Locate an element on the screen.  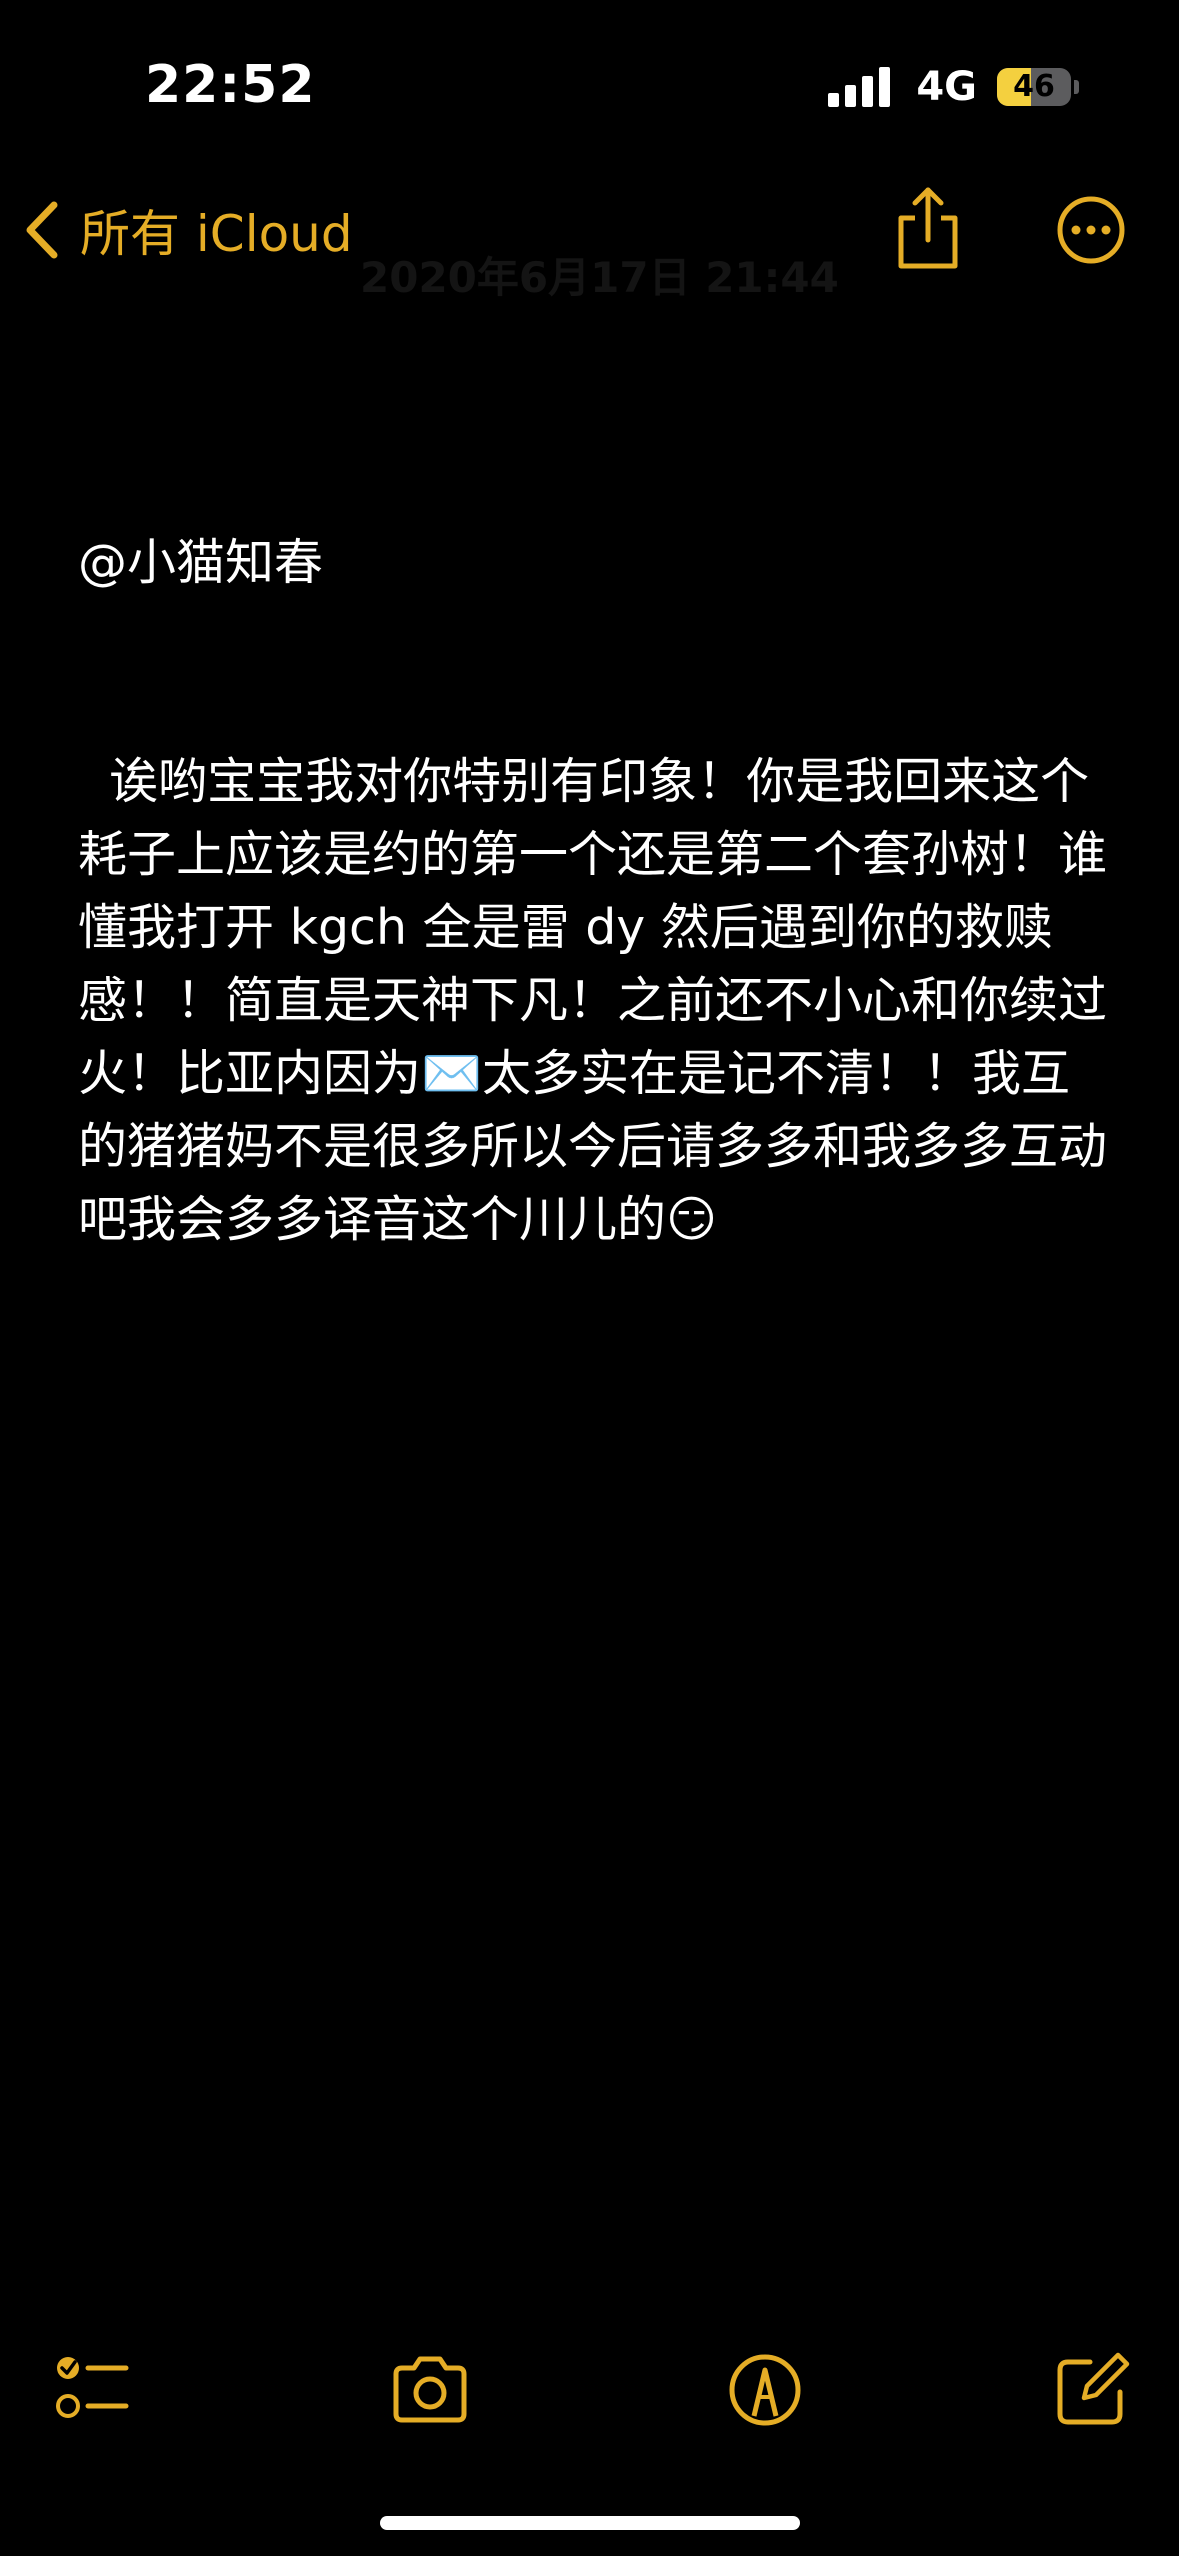
battery-icon: 46 is located at coordinates (1034, 87).